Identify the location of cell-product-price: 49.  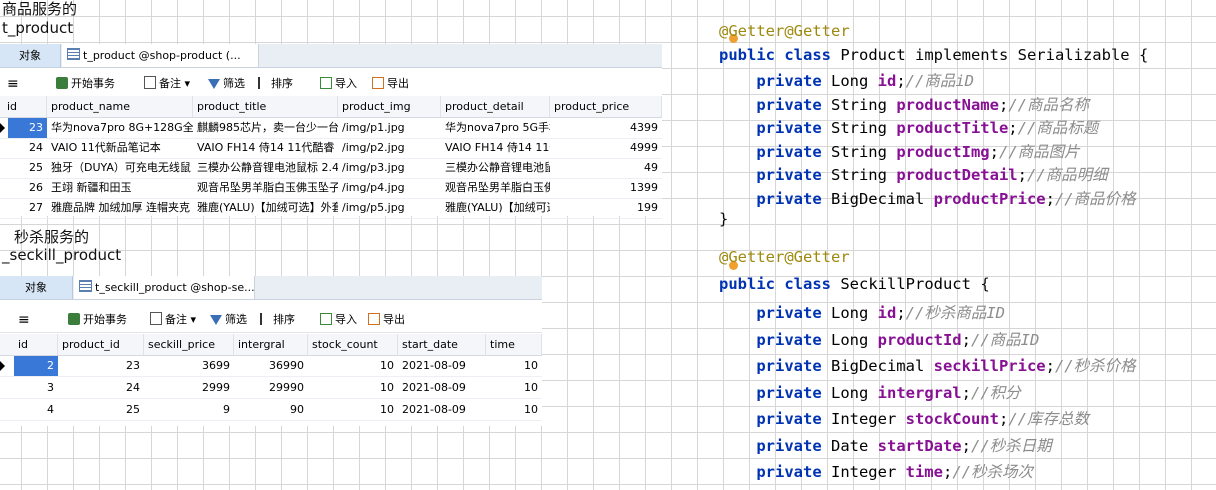
(606, 168).